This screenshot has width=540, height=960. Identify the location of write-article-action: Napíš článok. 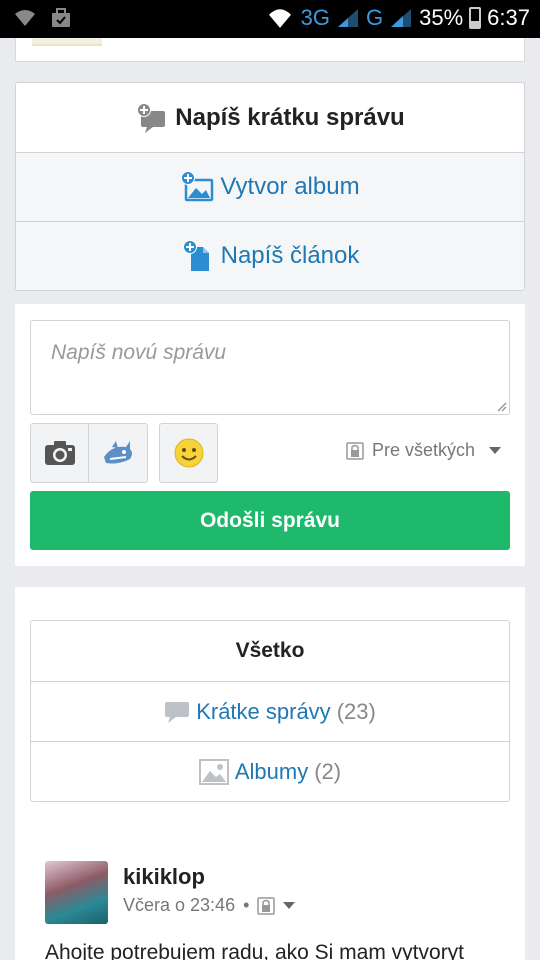
(270, 255).